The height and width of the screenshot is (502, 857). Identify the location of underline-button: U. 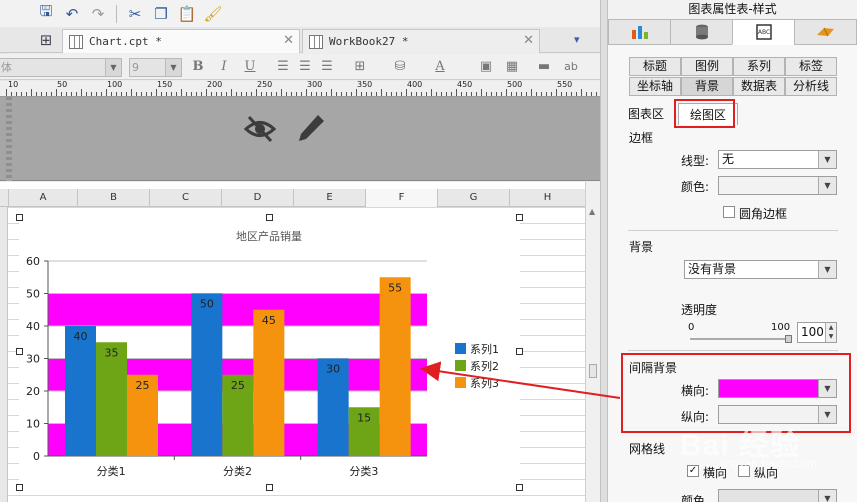
(250, 67).